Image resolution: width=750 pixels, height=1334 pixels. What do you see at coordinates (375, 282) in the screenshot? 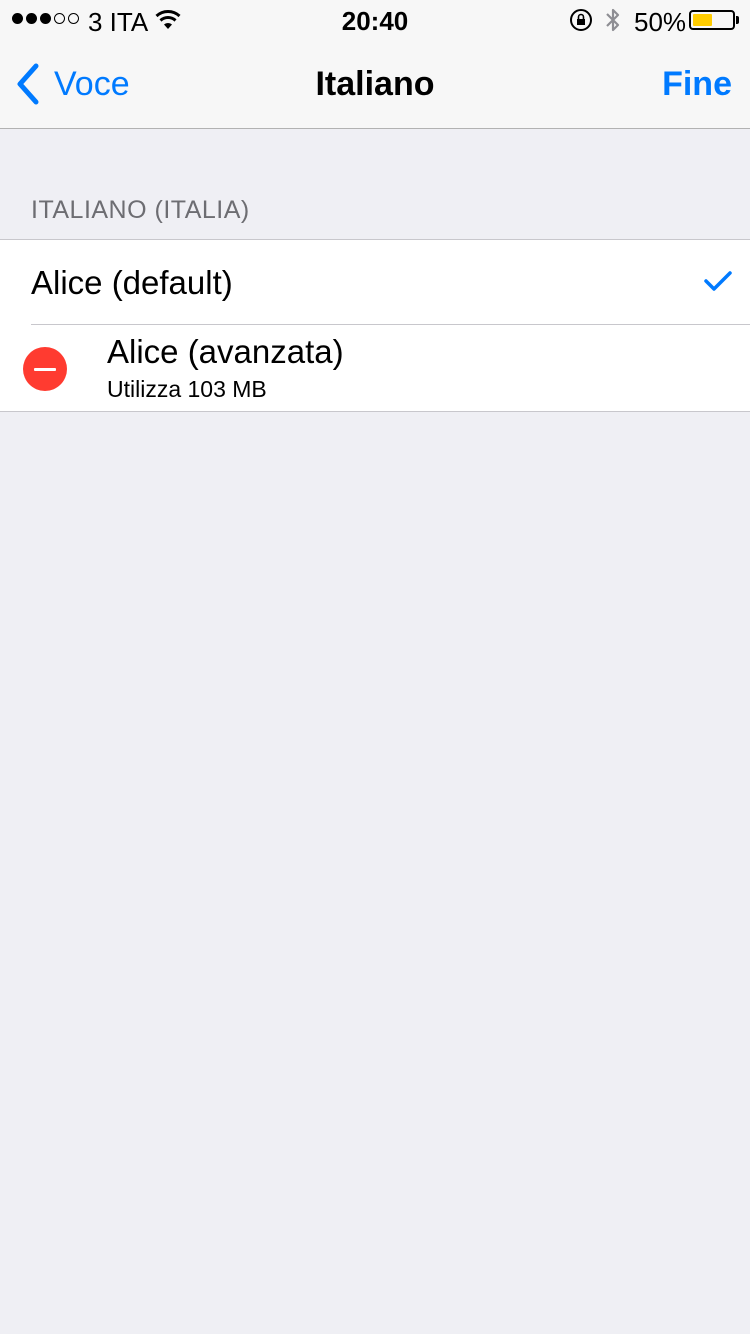
I see `voice-row-default: Alice (default)` at bounding box center [375, 282].